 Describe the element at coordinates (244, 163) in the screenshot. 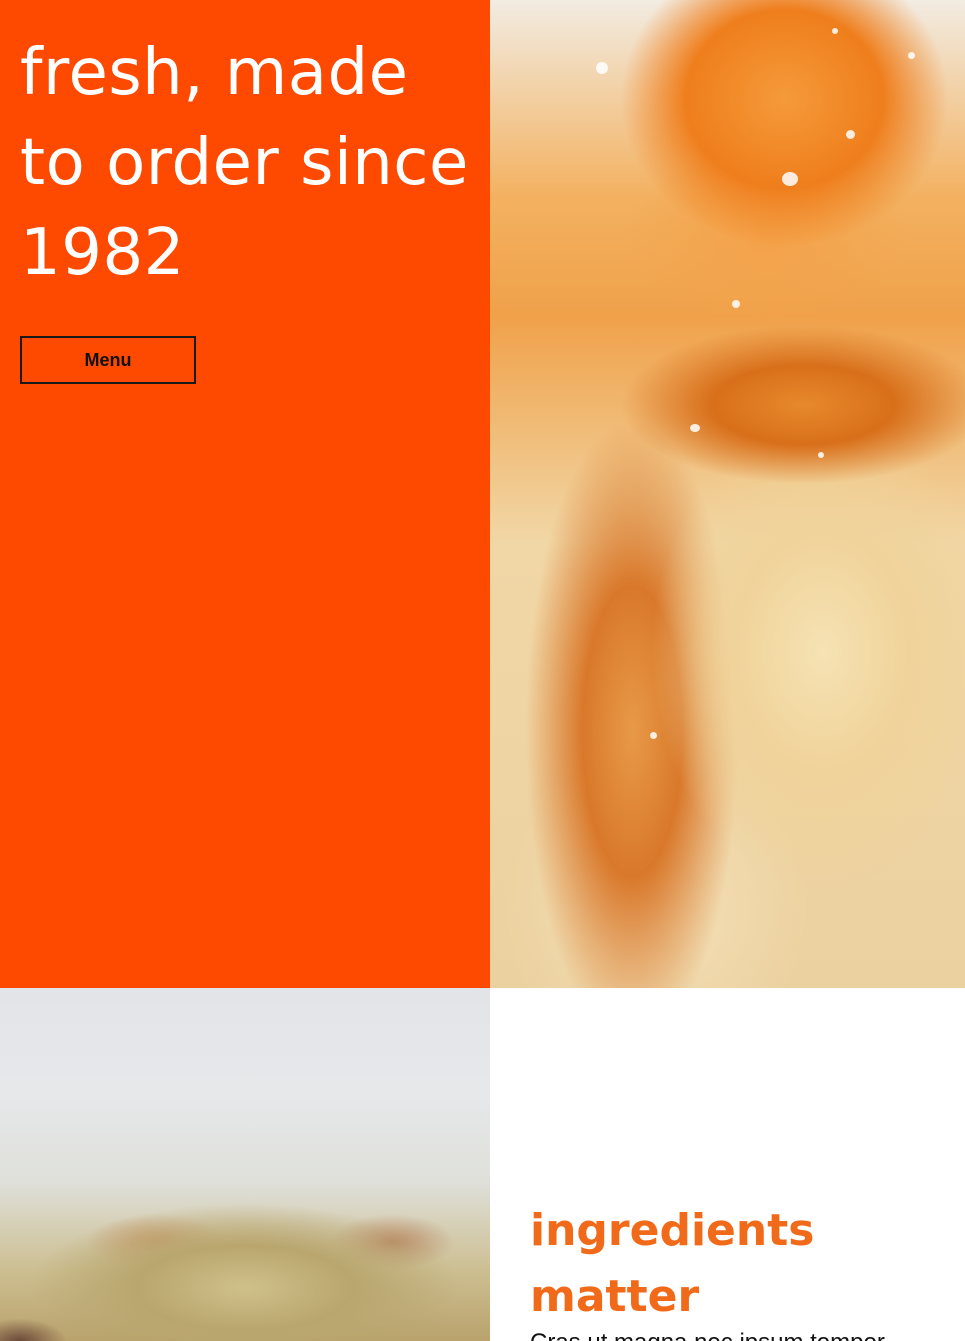

I see `hero-title: fresh, made to order since 1982` at that location.